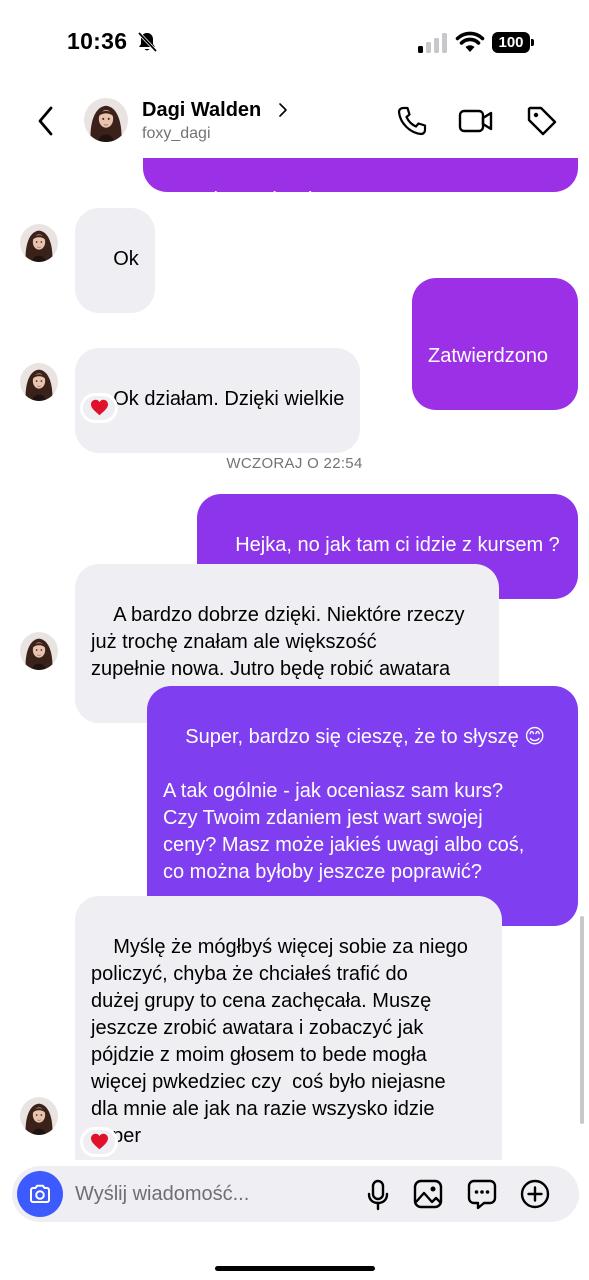 The image size is (589, 1280). Describe the element at coordinates (294, 124) in the screenshot. I see `chat-header: Dagi Walden foxy_dagi` at that location.